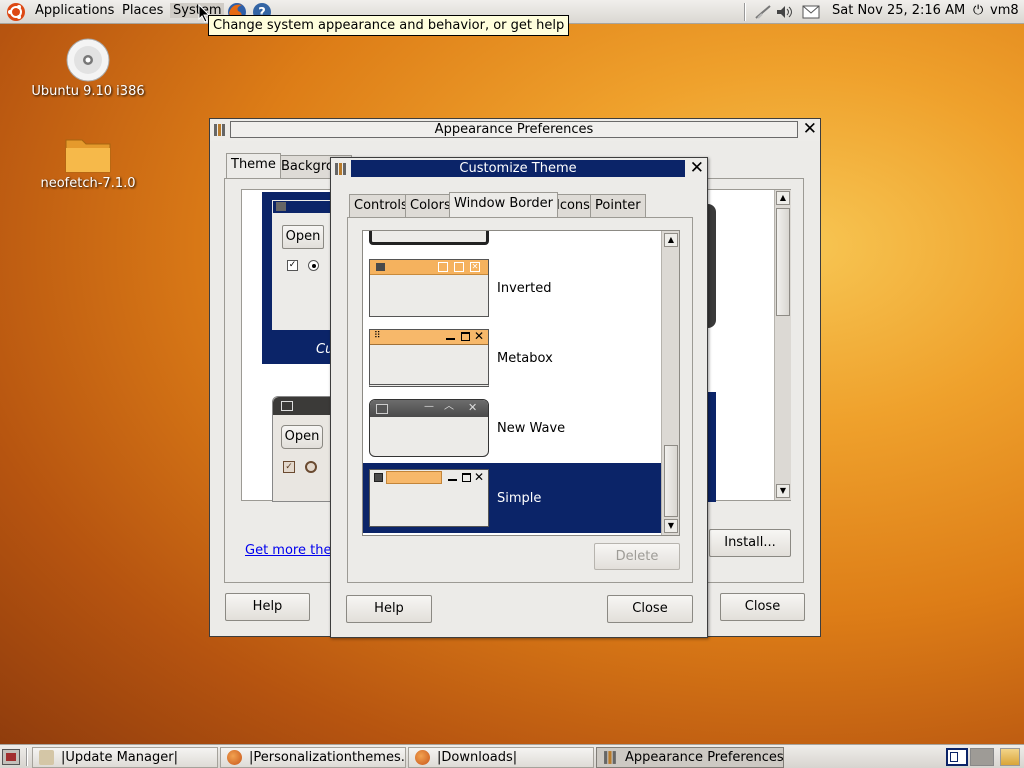  What do you see at coordinates (782, 345) in the screenshot?
I see `theme-gallery-scrollbar: ▲ ▼` at bounding box center [782, 345].